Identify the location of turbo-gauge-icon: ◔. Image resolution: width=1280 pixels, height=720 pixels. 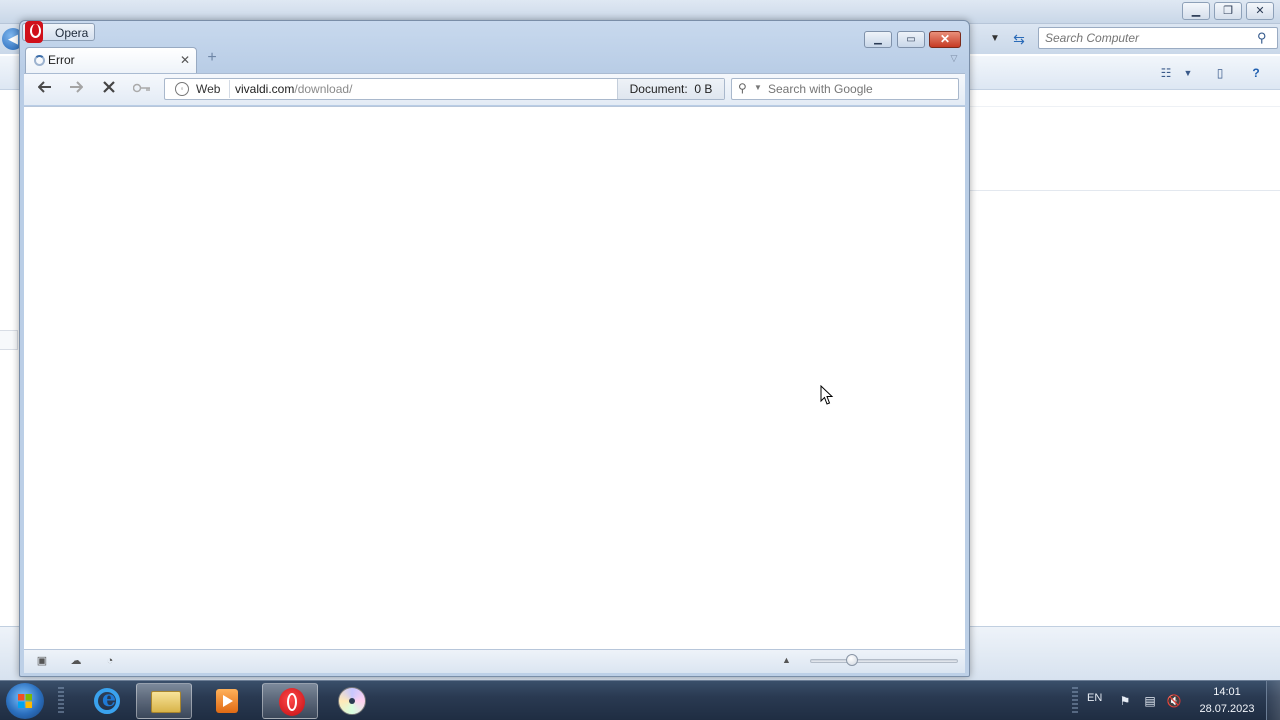
(110, 661).